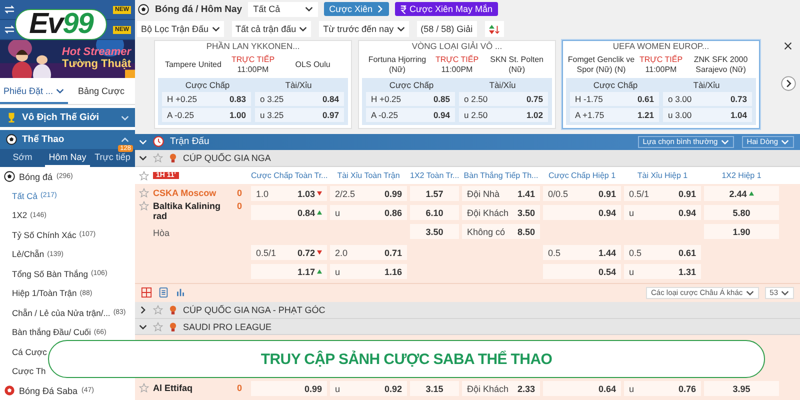  Describe the element at coordinates (397, 64) in the screenshot. I see `team-name: Fortuna Hjorring (Nữ)` at that location.